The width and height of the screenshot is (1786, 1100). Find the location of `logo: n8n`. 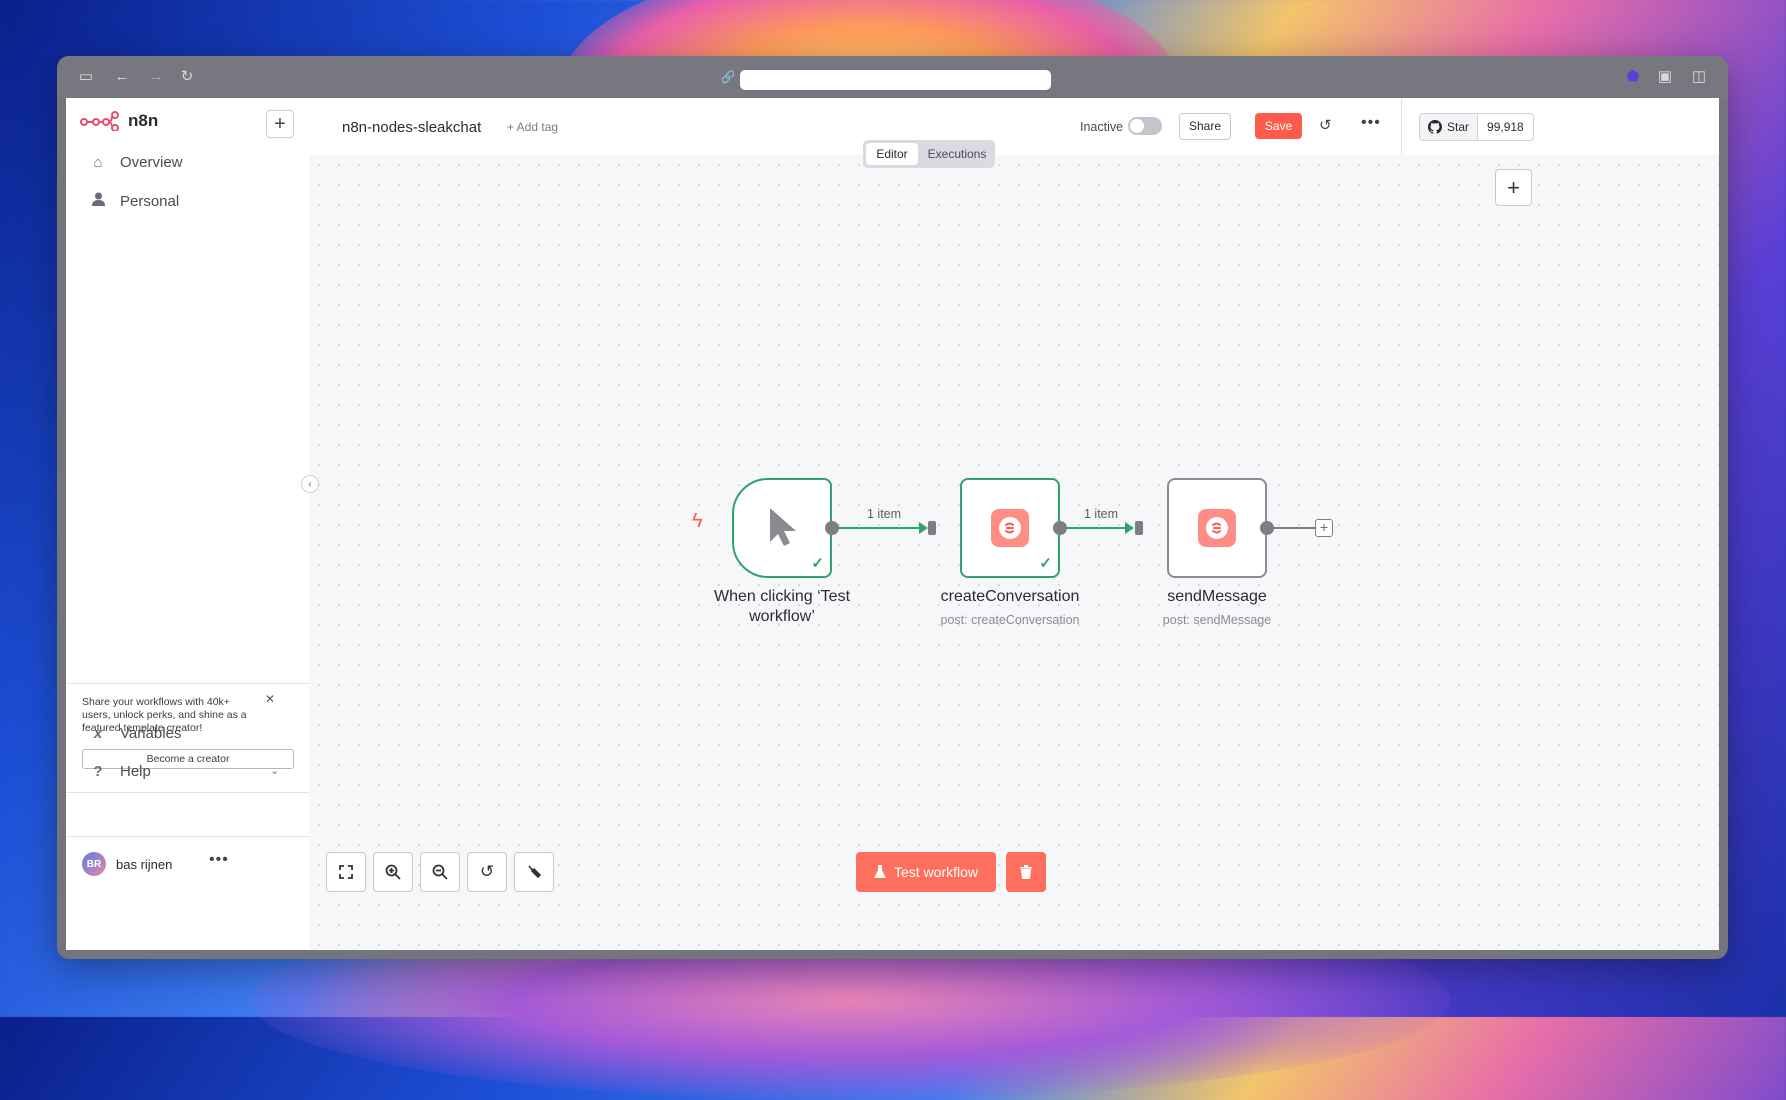

logo: n8n is located at coordinates (119, 121).